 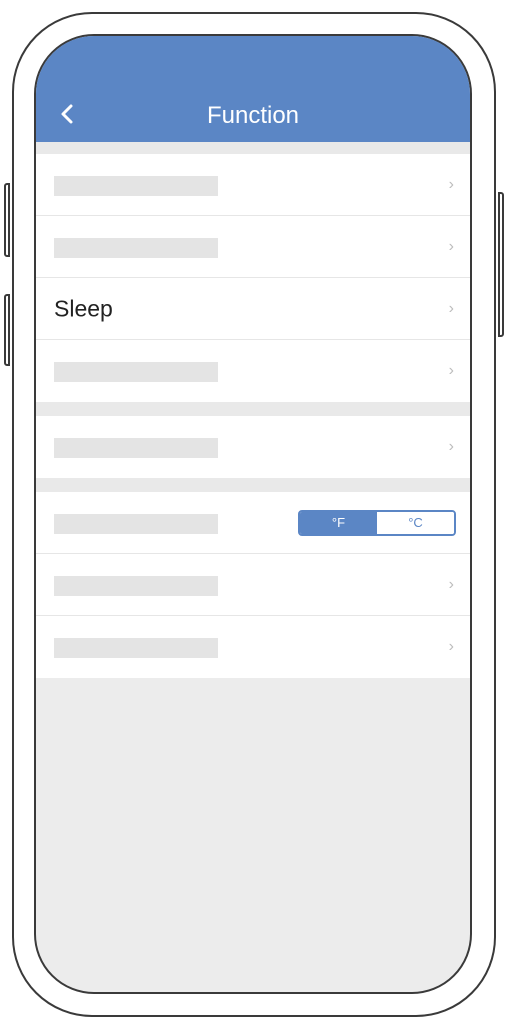 What do you see at coordinates (253, 115) in the screenshot?
I see `page-title: Function` at bounding box center [253, 115].